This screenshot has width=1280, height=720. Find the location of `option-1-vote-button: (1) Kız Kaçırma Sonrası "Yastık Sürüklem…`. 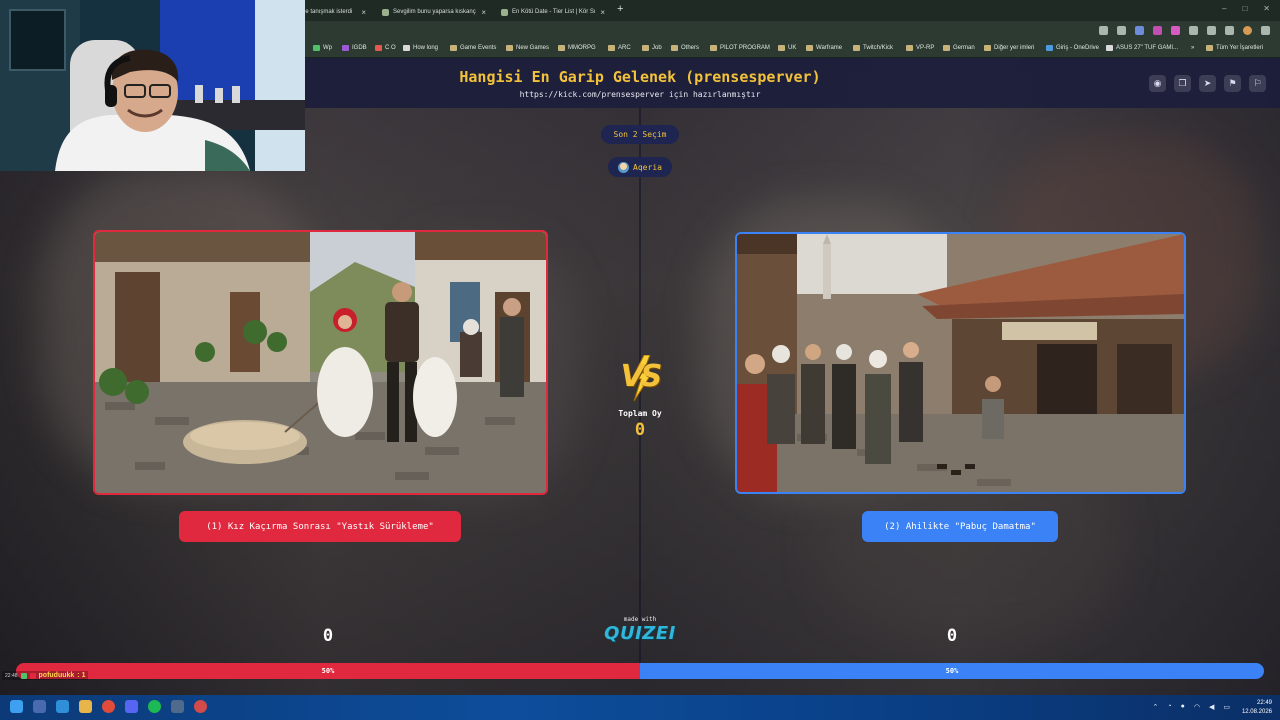

option-1-vote-button: (1) Kız Kaçırma Sonrası "Yastık Sürüklem… is located at coordinates (320, 526).